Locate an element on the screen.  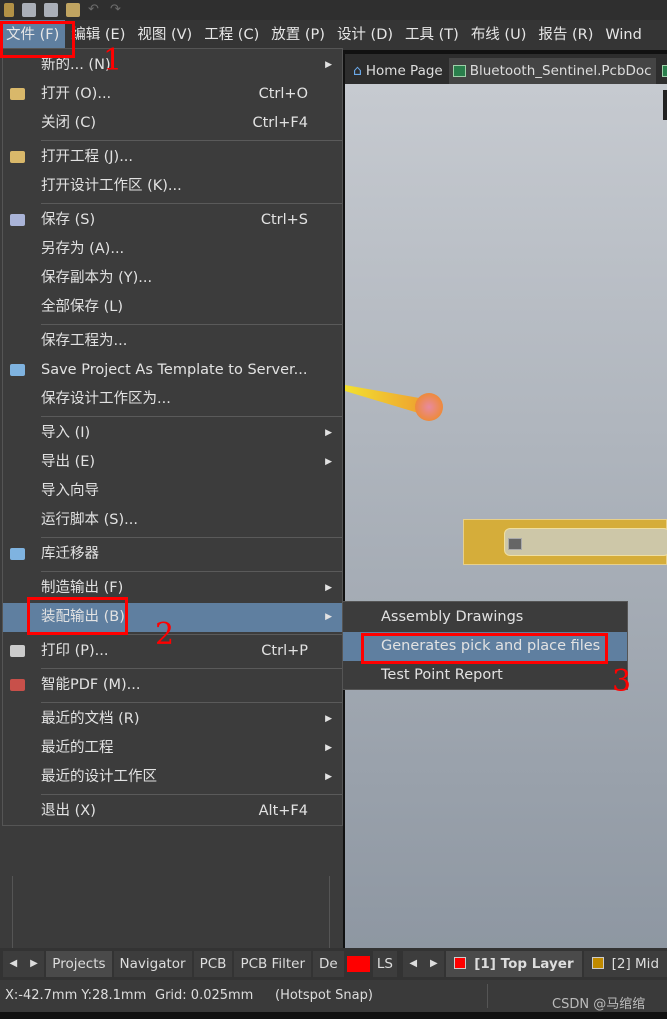
menu-item-shortcut: Ctrl+O is located at coordinates (283, 94).